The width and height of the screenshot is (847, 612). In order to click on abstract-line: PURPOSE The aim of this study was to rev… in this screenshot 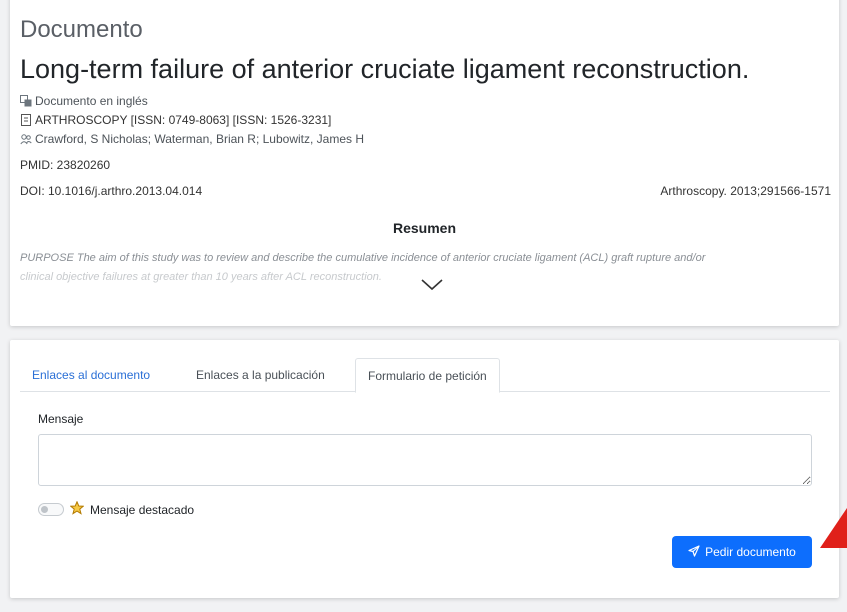, I will do `click(363, 258)`.